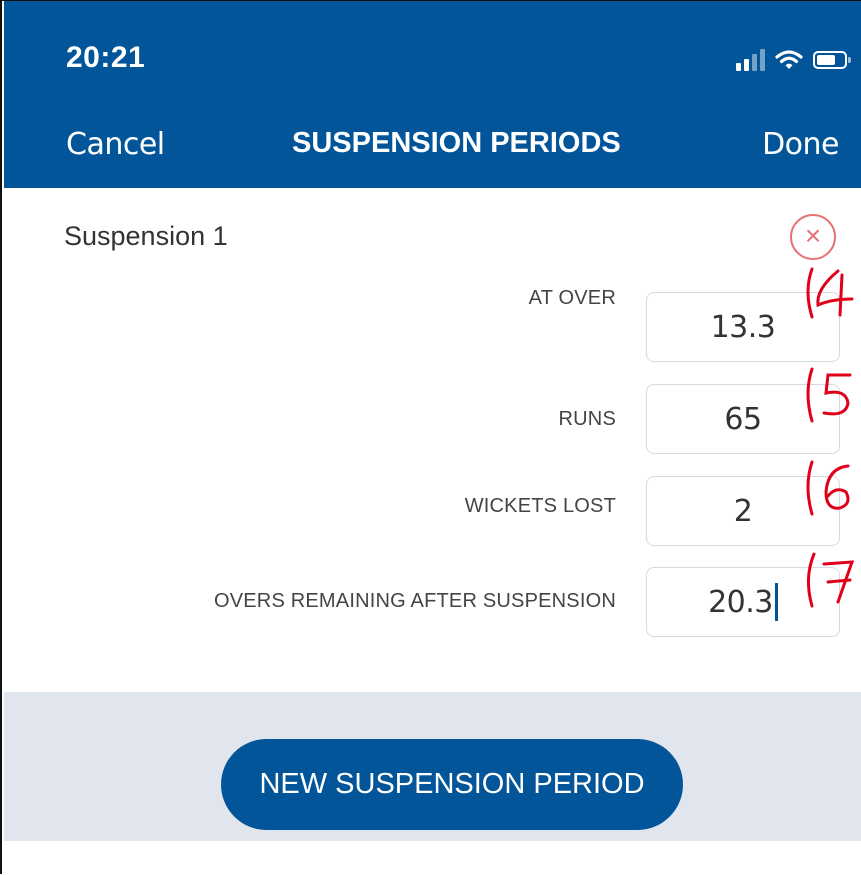 The height and width of the screenshot is (875, 861). I want to click on remove-suspension-button: ×, so click(813, 237).